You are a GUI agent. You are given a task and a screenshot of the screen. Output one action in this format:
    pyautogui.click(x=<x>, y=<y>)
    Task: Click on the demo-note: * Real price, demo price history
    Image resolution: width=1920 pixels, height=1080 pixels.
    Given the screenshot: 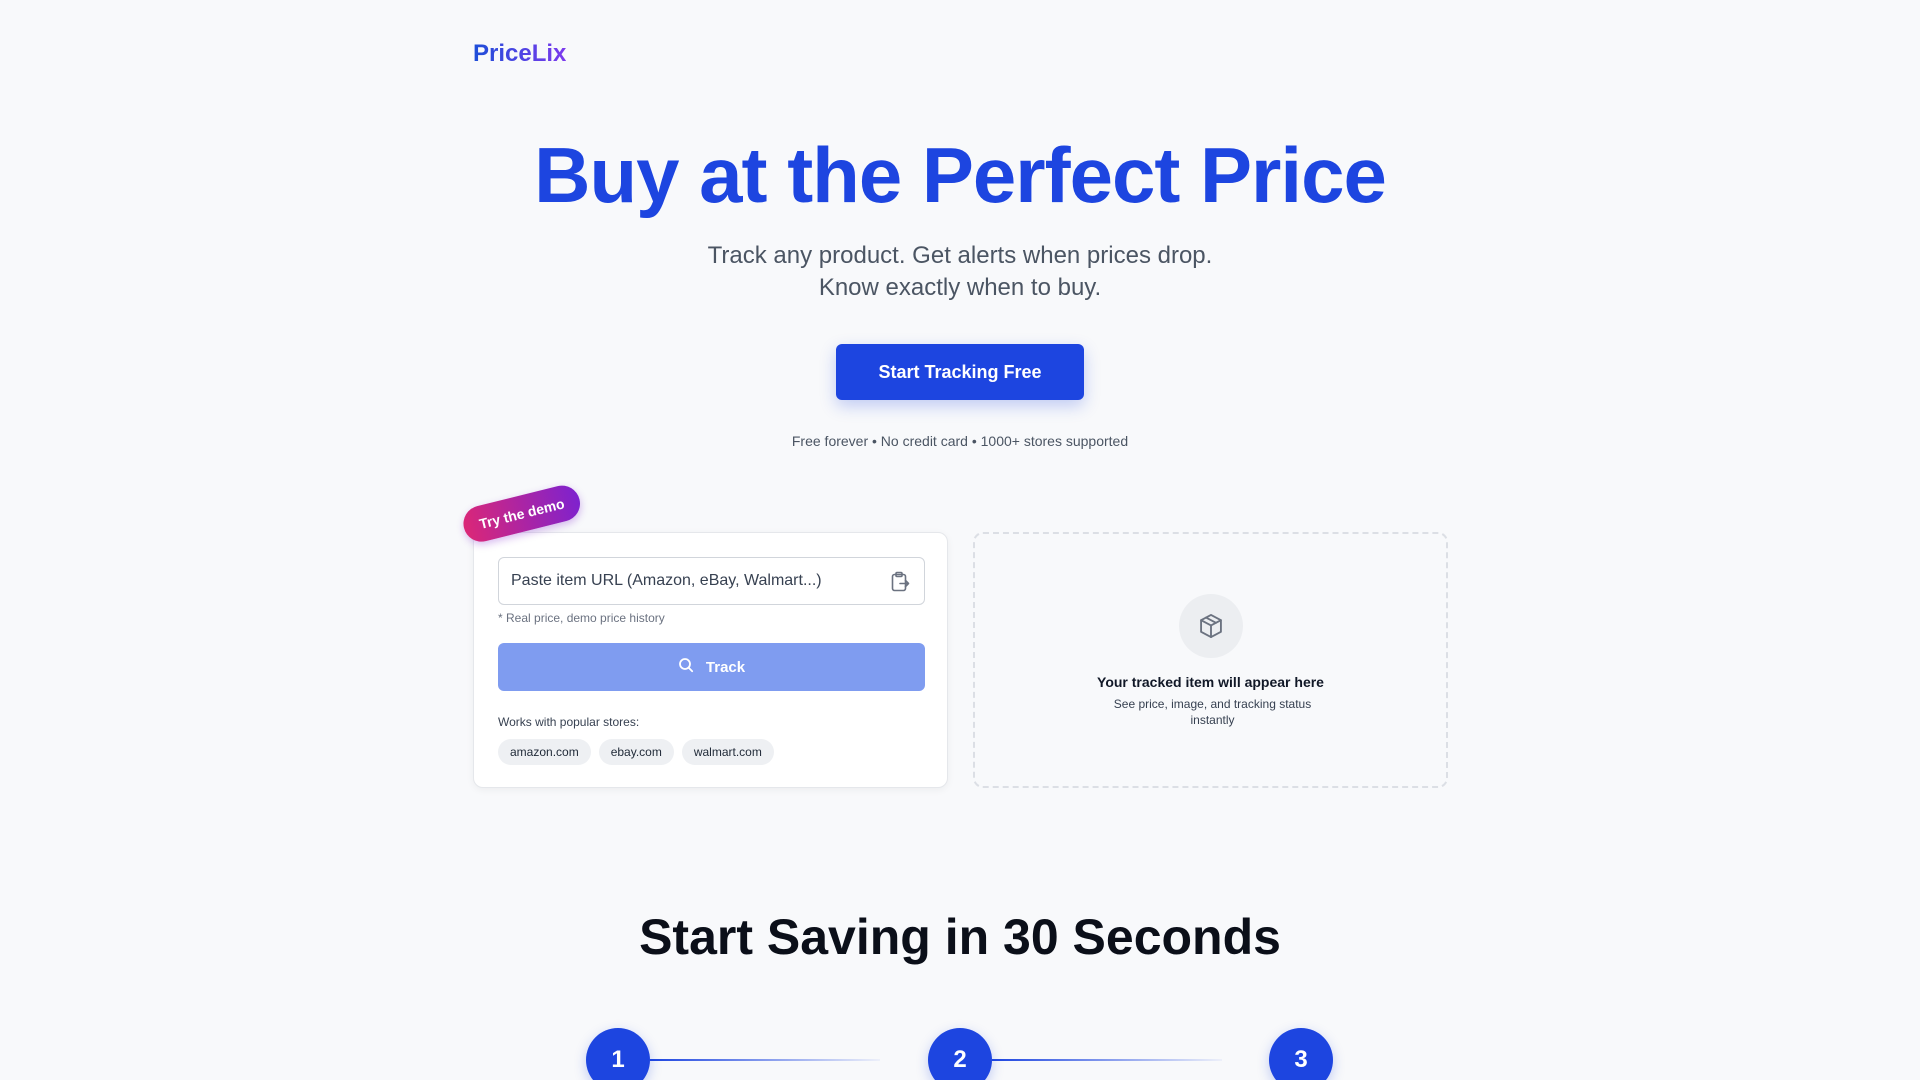 What is the action you would take?
    pyautogui.click(x=581, y=618)
    